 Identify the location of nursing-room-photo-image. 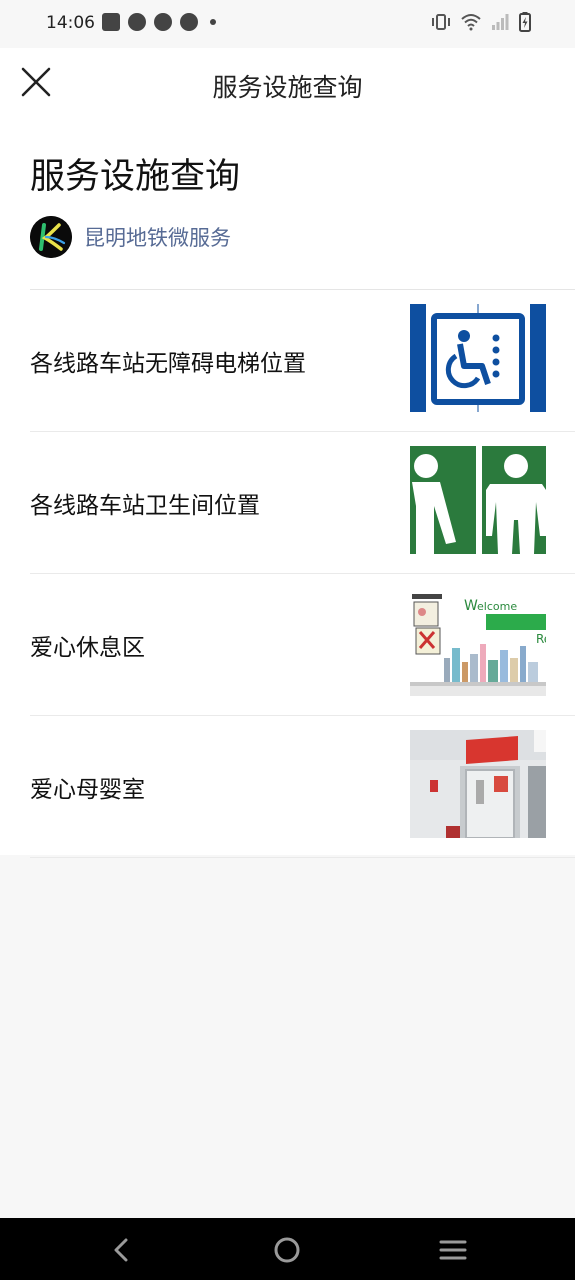
(478, 784).